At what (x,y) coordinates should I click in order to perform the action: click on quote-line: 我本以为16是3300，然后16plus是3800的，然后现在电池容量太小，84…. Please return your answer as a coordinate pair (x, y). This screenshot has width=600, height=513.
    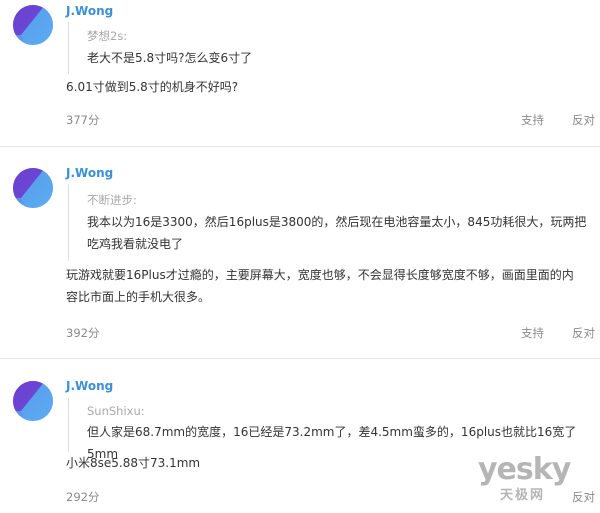
    Looking at the image, I should click on (337, 222).